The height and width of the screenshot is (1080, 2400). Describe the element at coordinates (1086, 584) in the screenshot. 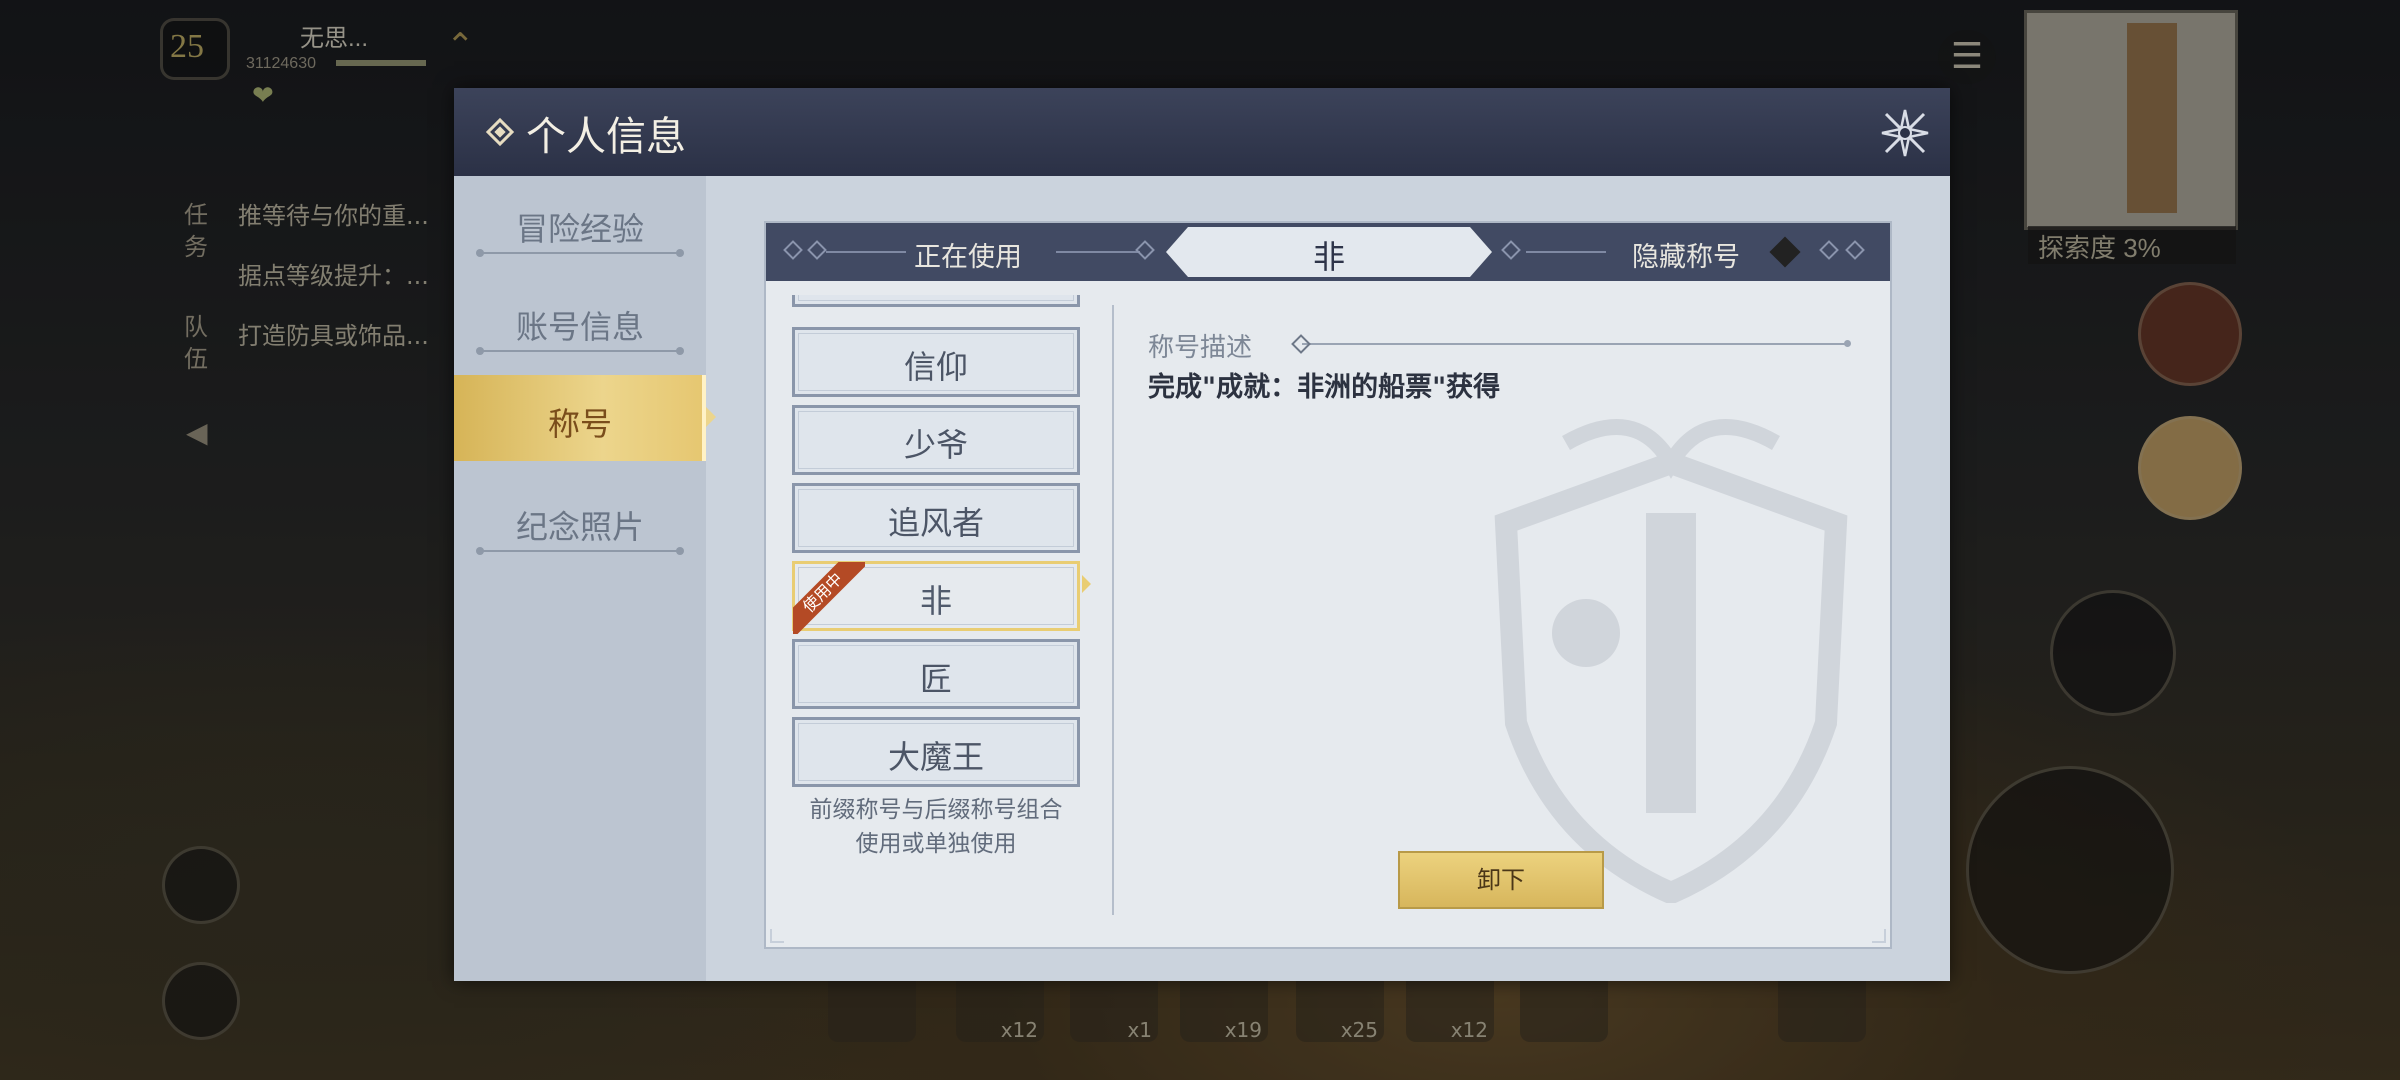

I see `selected-pointer-icon` at that location.